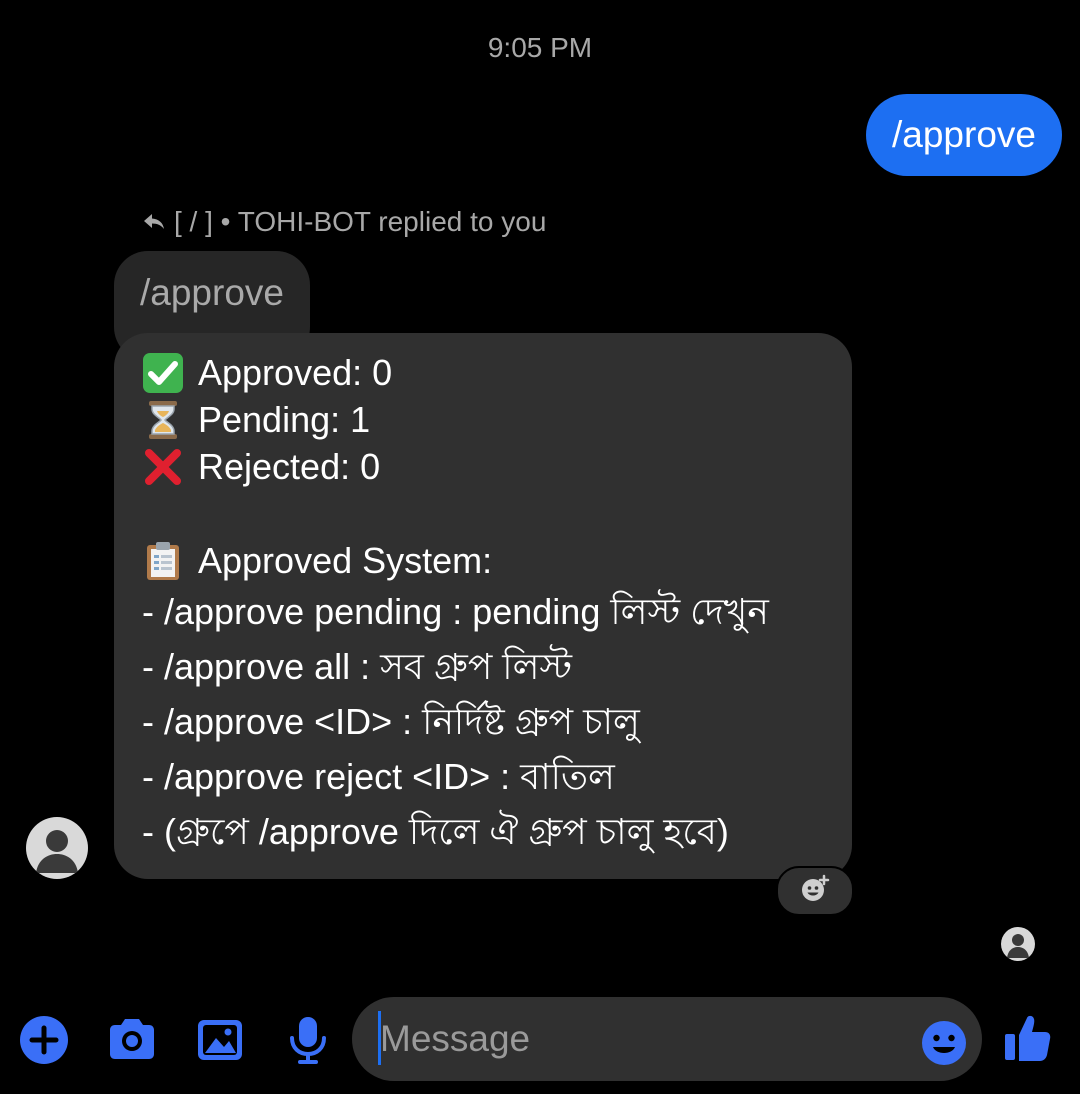 This screenshot has height=1094, width=1080. Describe the element at coordinates (540, 47) in the screenshot. I see `message-timestamp: 9:05 PM` at that location.